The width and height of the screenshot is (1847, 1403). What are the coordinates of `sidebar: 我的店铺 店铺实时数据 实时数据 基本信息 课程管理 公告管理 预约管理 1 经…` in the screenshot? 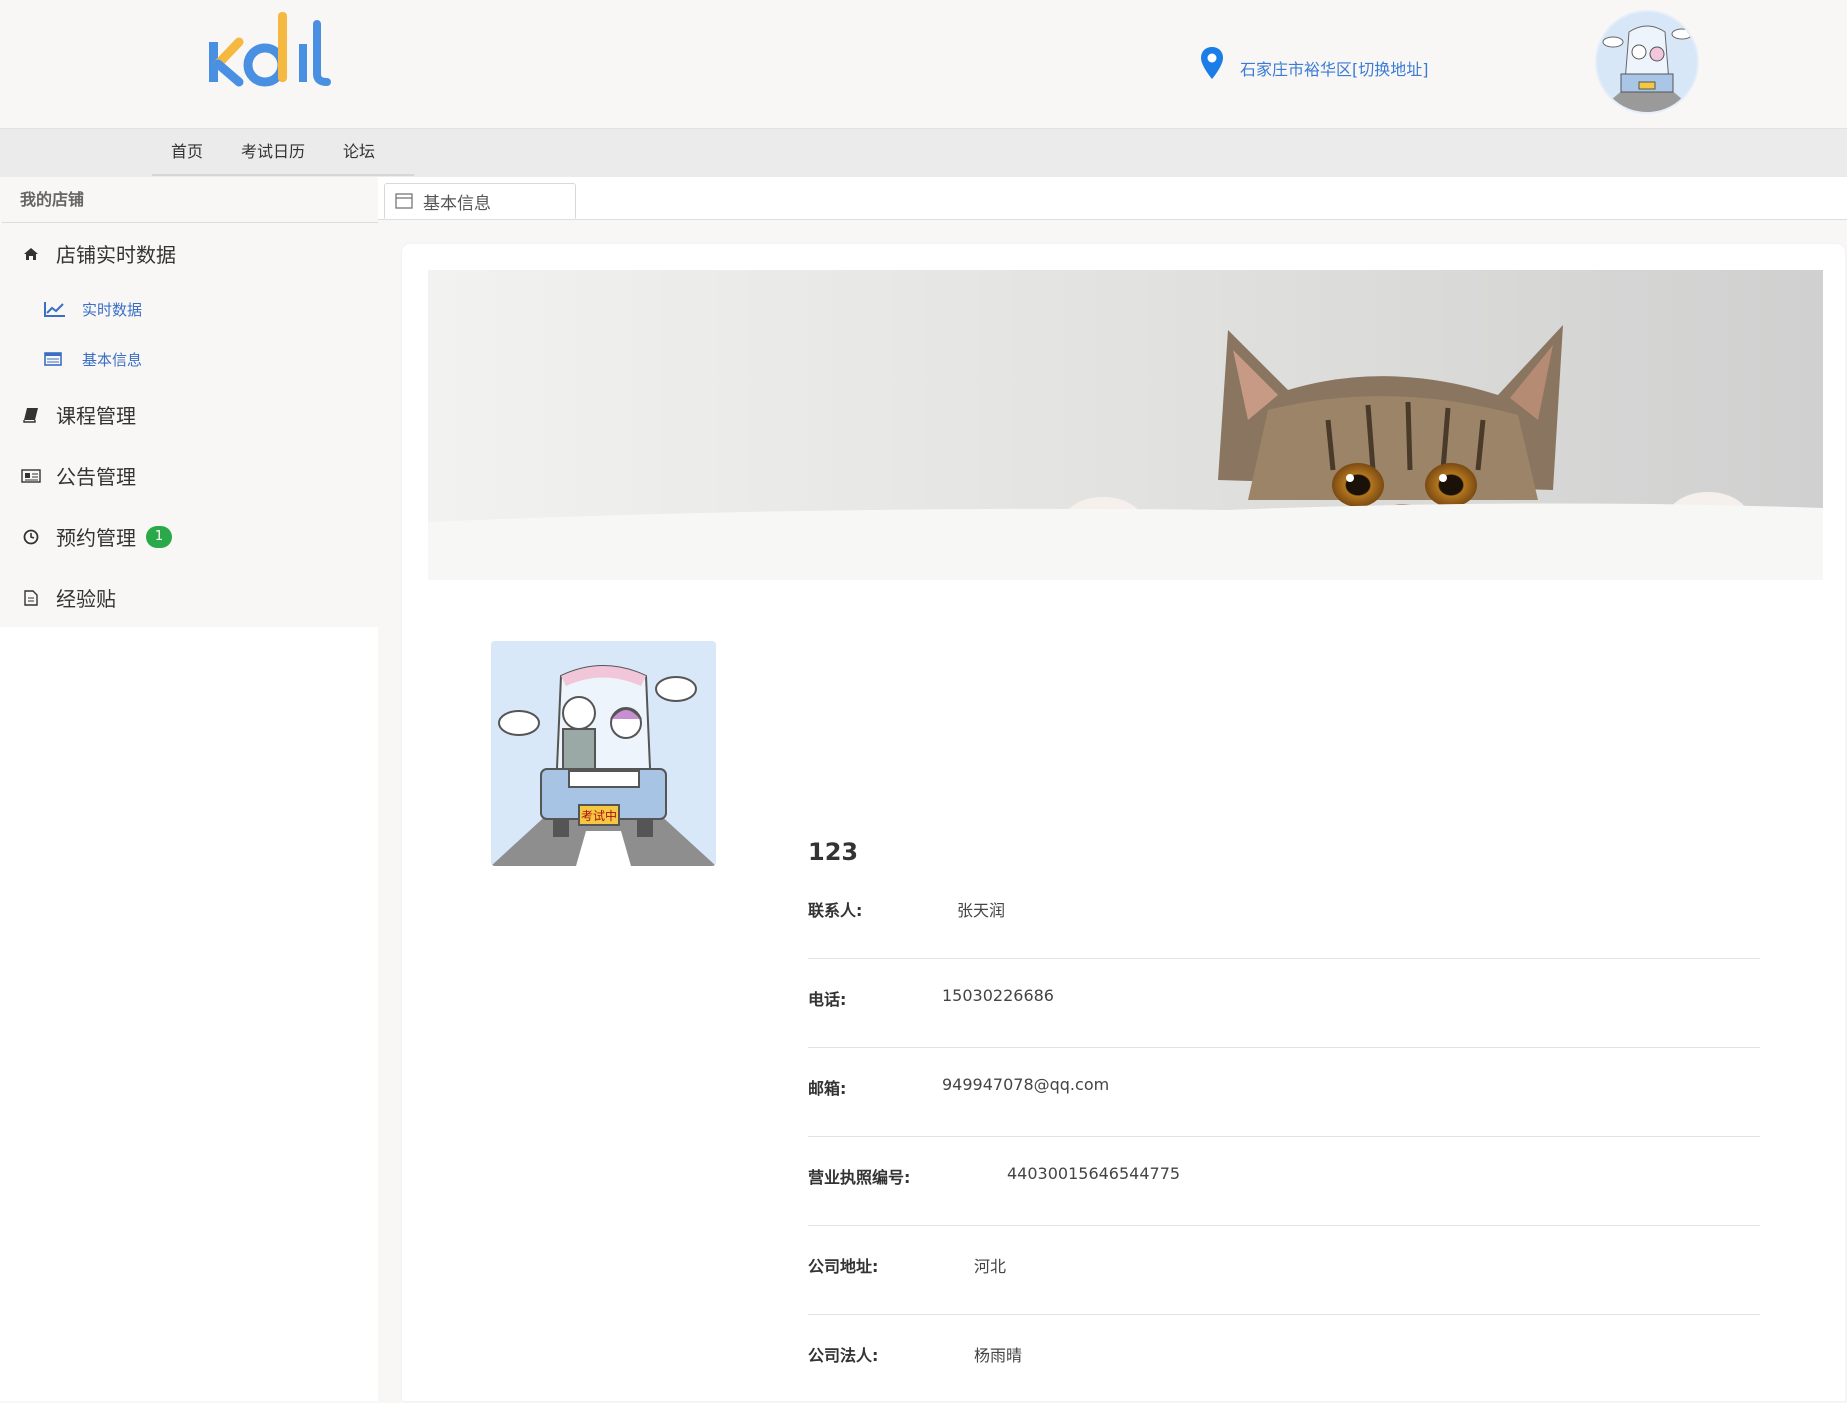 It's located at (190, 402).